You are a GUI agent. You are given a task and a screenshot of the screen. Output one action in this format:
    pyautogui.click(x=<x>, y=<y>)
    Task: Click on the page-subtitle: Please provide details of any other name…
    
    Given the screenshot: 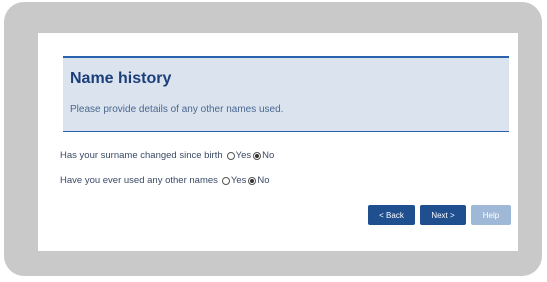 What is the action you would take?
    pyautogui.click(x=177, y=109)
    